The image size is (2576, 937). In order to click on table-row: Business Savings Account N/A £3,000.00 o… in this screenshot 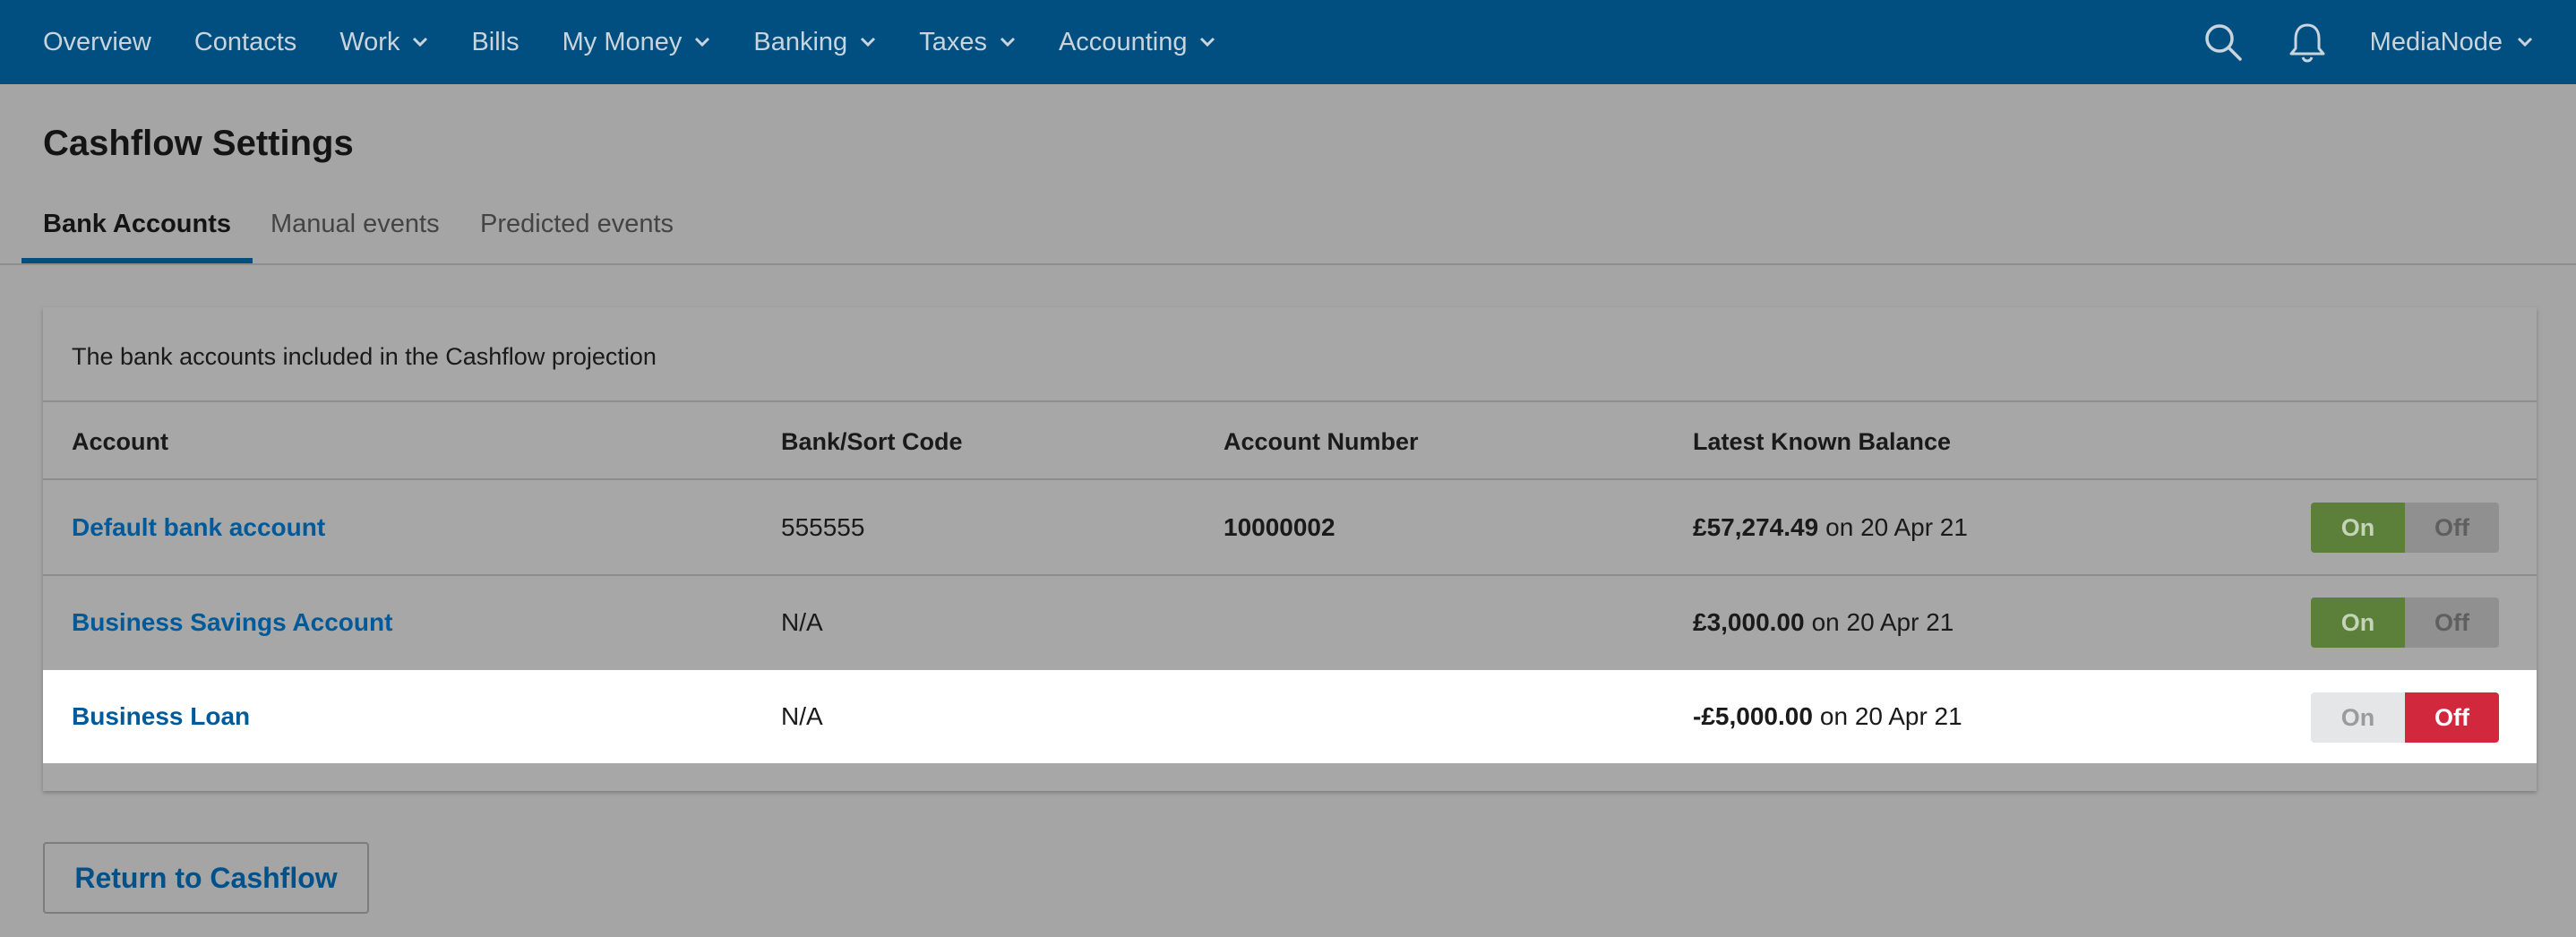, I will do `click(1290, 622)`.